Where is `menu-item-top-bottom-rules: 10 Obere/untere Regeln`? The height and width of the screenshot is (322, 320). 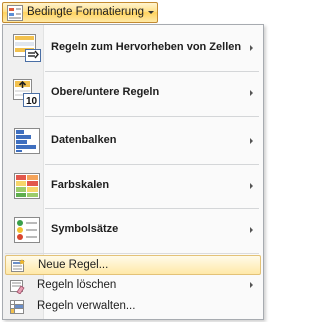
menu-item-top-bottom-rules: 10 Obere/untere Regeln is located at coordinates (133, 93).